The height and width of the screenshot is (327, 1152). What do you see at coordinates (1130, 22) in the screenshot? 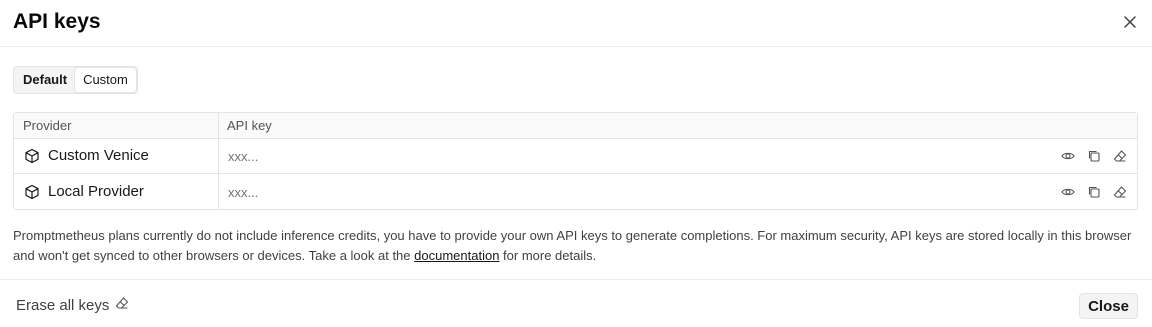
I see `close-icon` at bounding box center [1130, 22].